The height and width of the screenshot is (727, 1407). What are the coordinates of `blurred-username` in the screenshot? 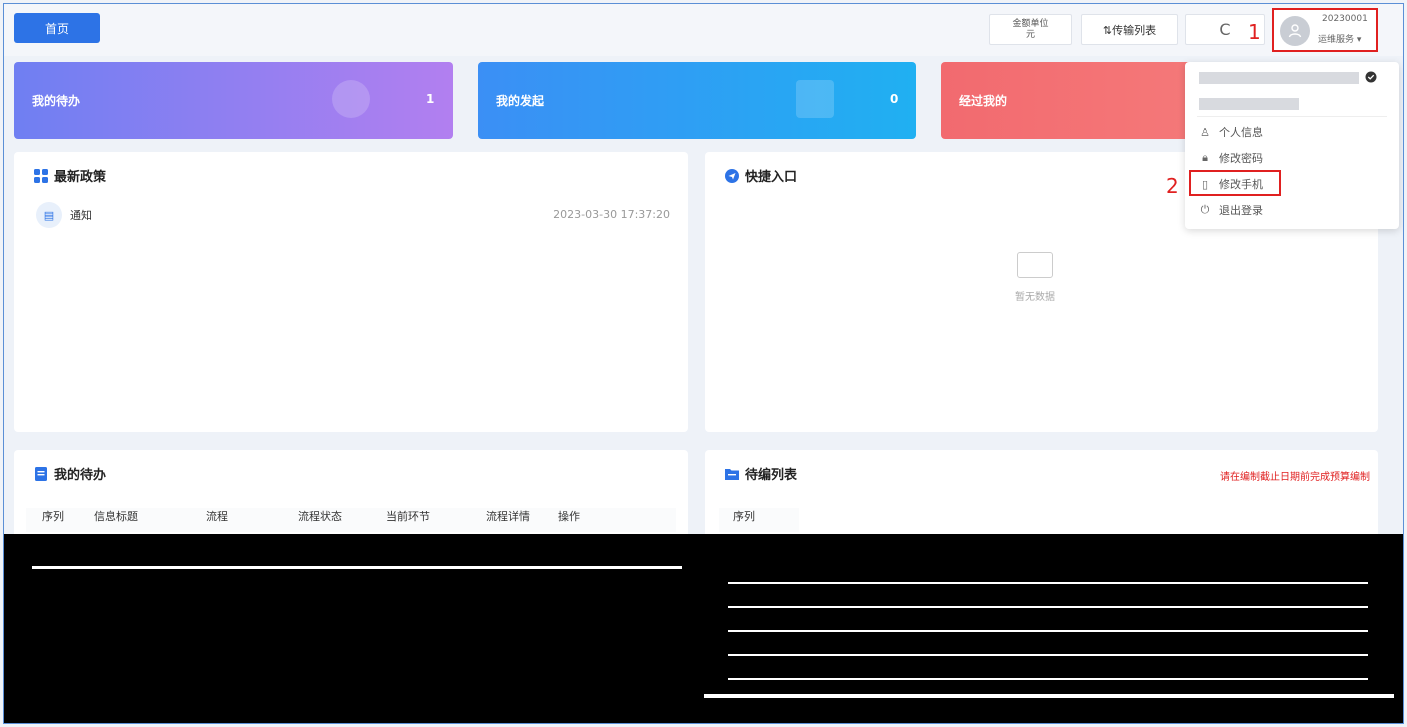 It's located at (1279, 78).